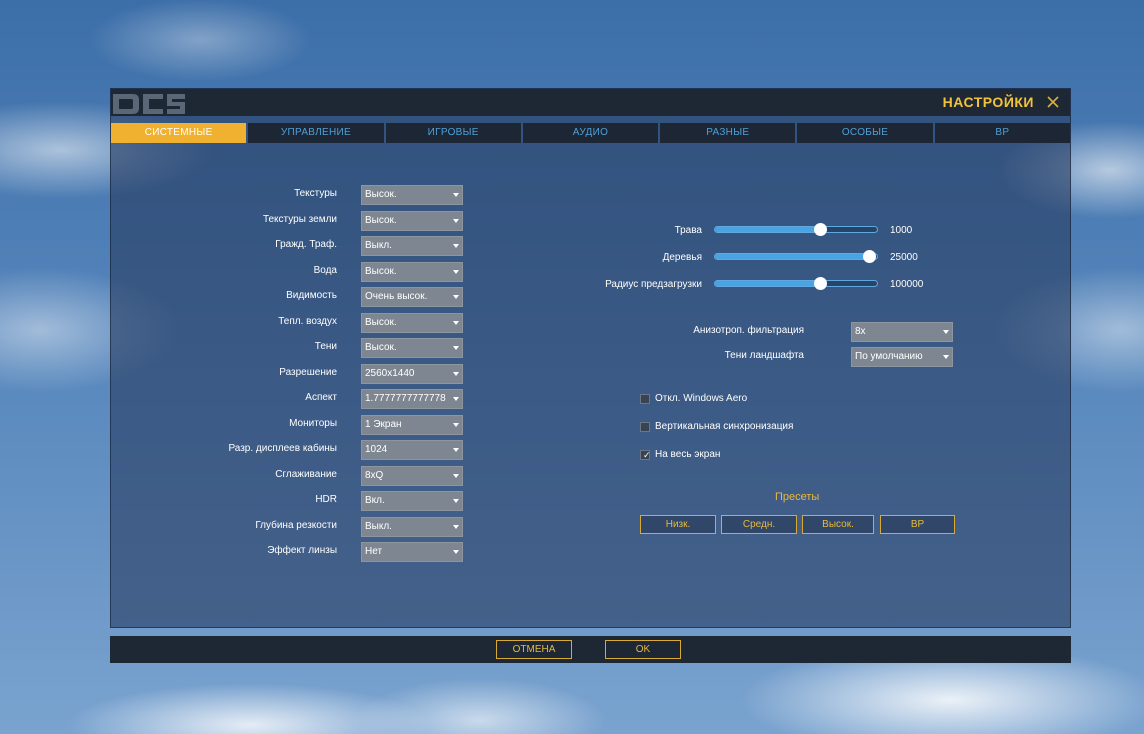 This screenshot has width=1144, height=734. I want to click on setting-row-textures: Текстуры Высок., so click(342, 195).